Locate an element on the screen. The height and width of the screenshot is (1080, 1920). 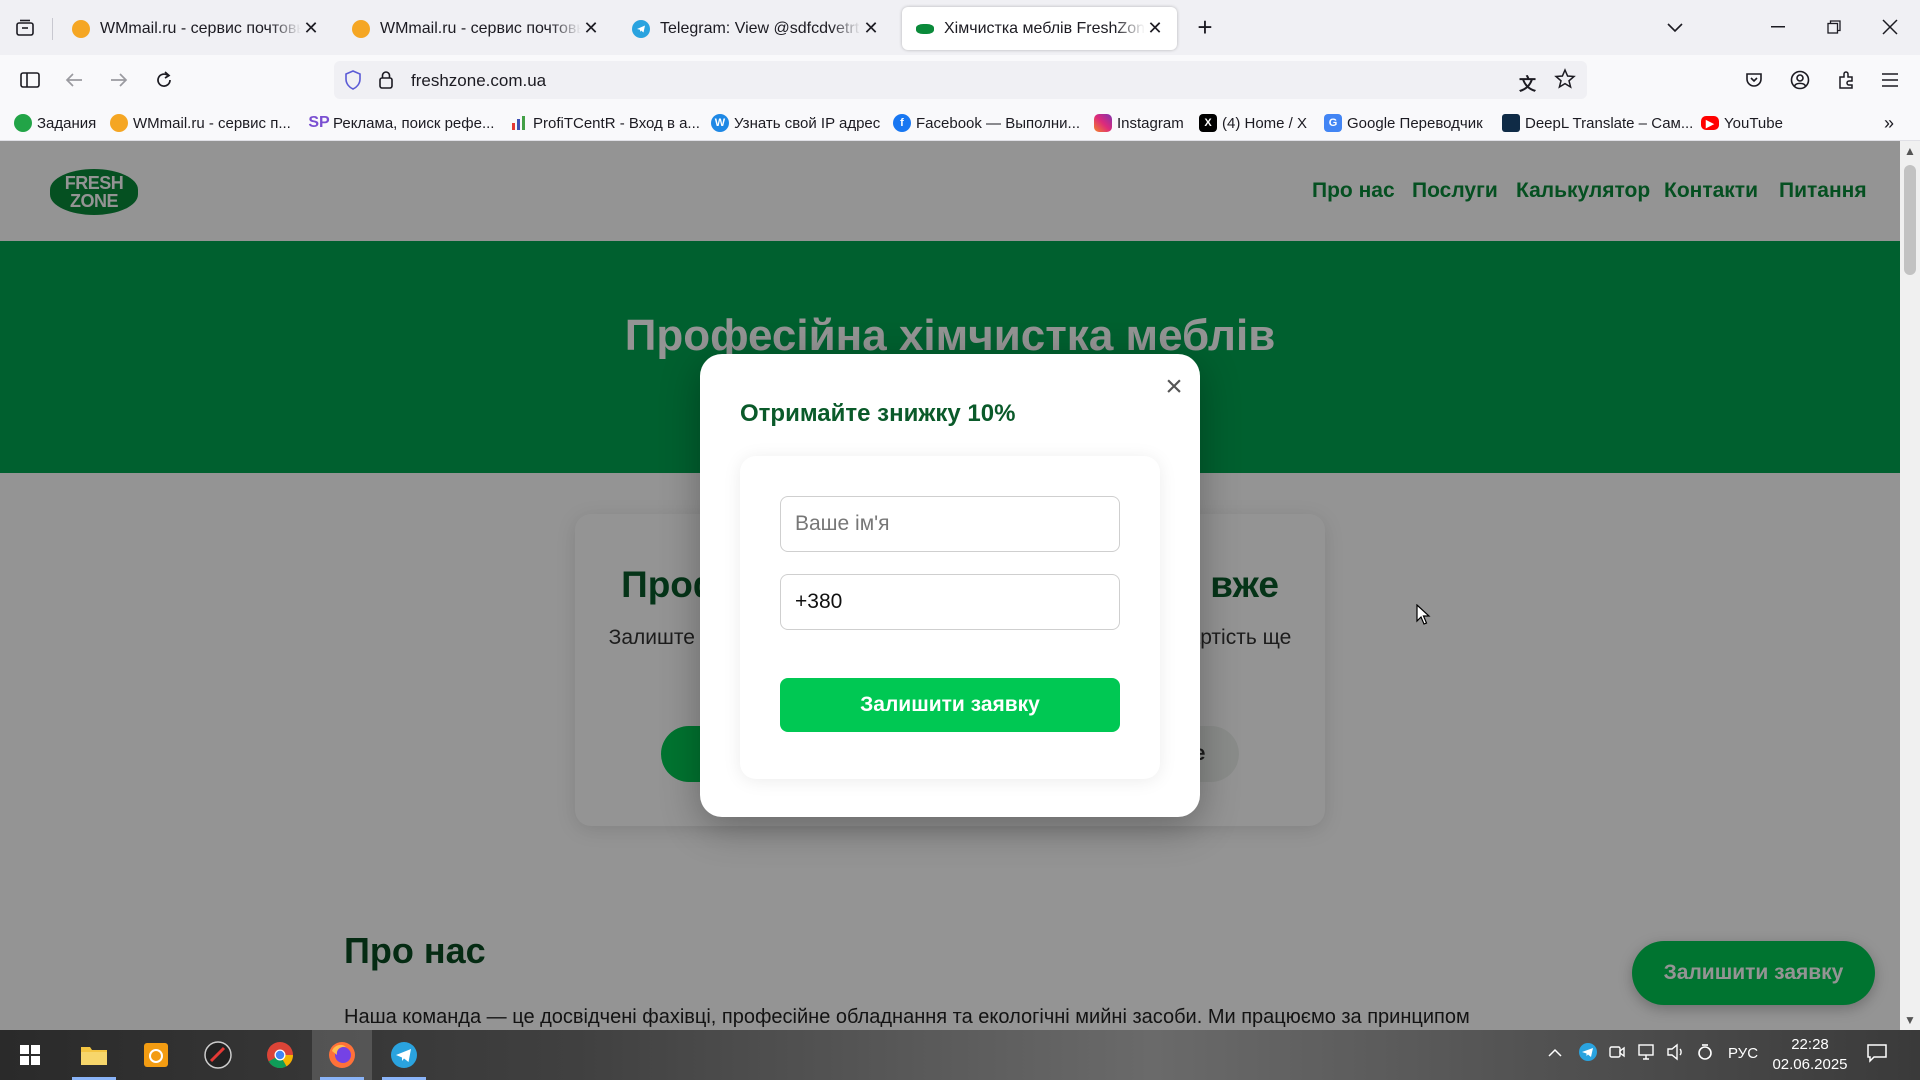
bookmark-item: ▶ YouTube is located at coordinates (1742, 123).